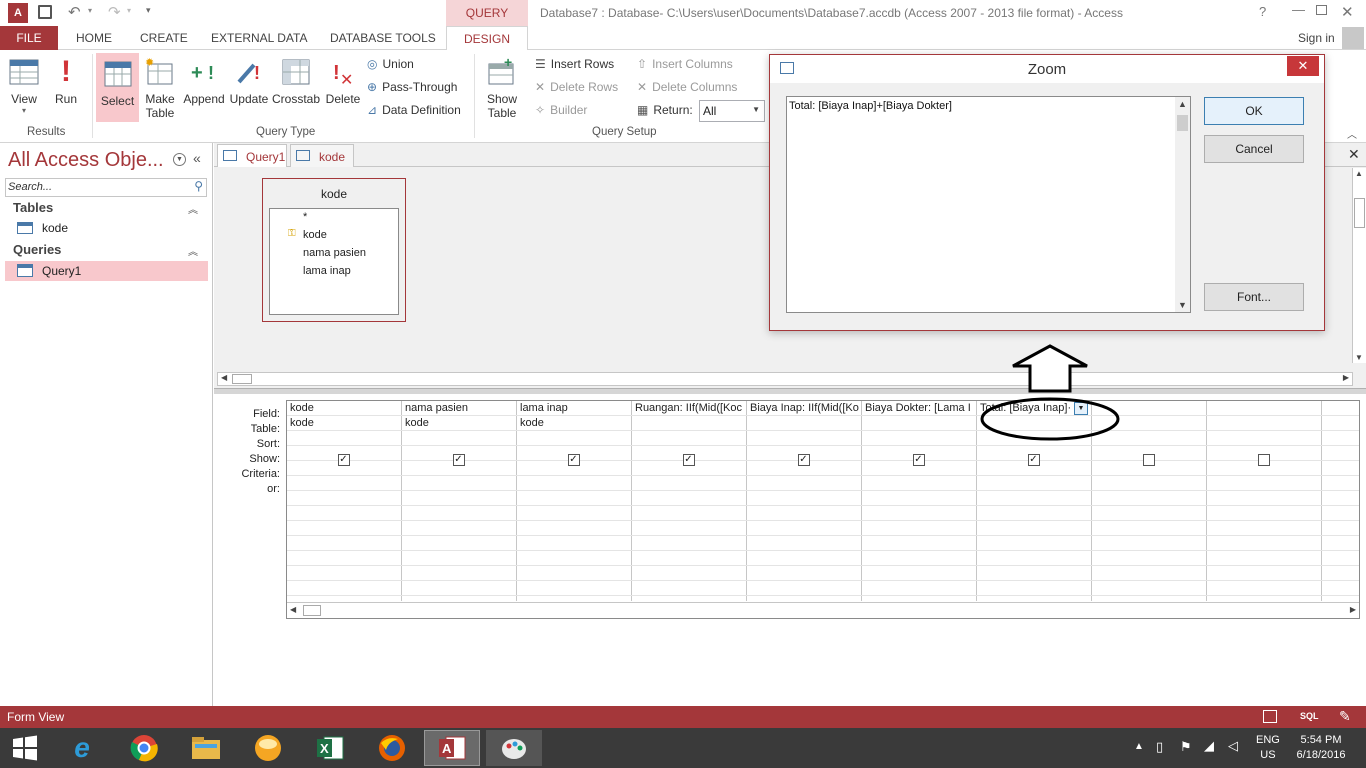  What do you see at coordinates (687, 87) in the screenshot?
I see `delete-columns-button: ✕ Delete Columns` at bounding box center [687, 87].